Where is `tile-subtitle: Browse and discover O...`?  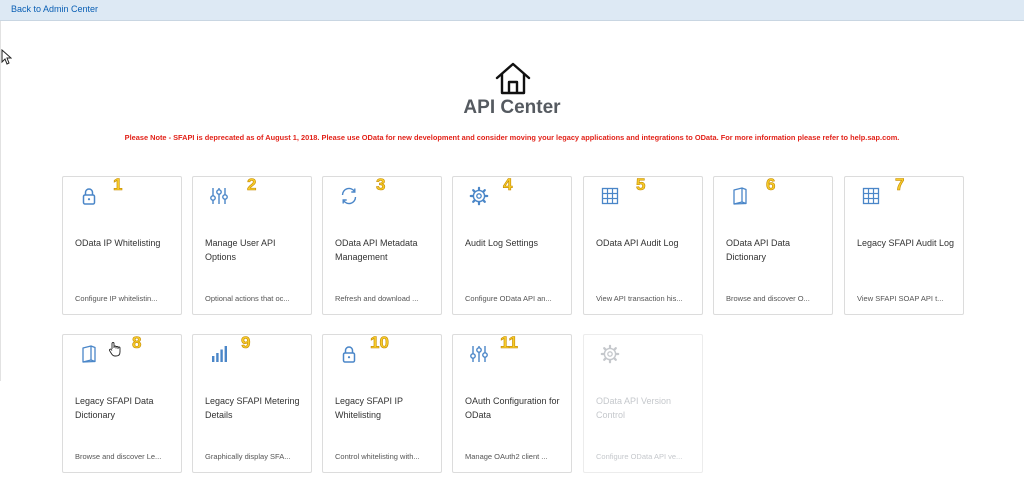
tile-subtitle: Browse and discover O... is located at coordinates (768, 298).